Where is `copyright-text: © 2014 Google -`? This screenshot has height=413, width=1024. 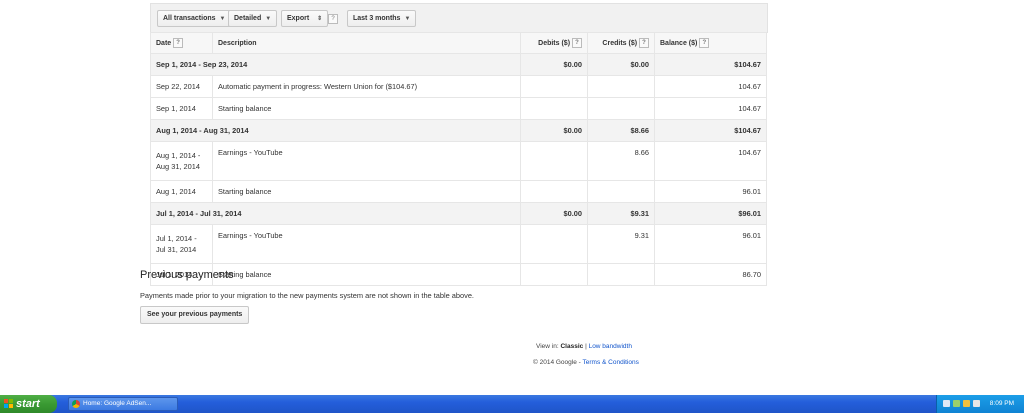 copyright-text: © 2014 Google - is located at coordinates (557, 362).